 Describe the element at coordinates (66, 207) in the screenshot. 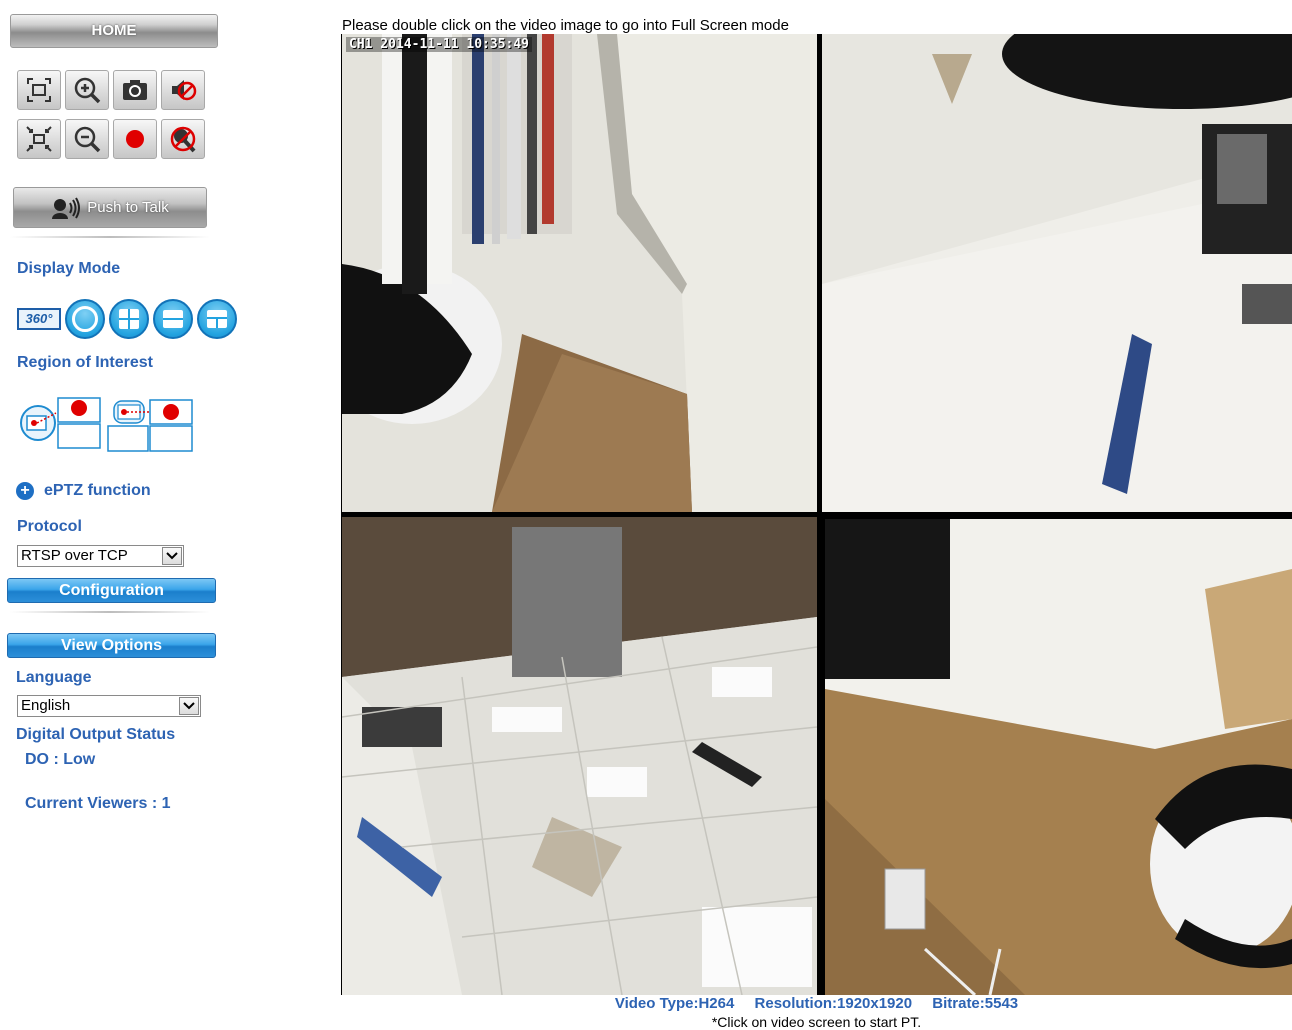

I see `speaker-person-icon` at that location.